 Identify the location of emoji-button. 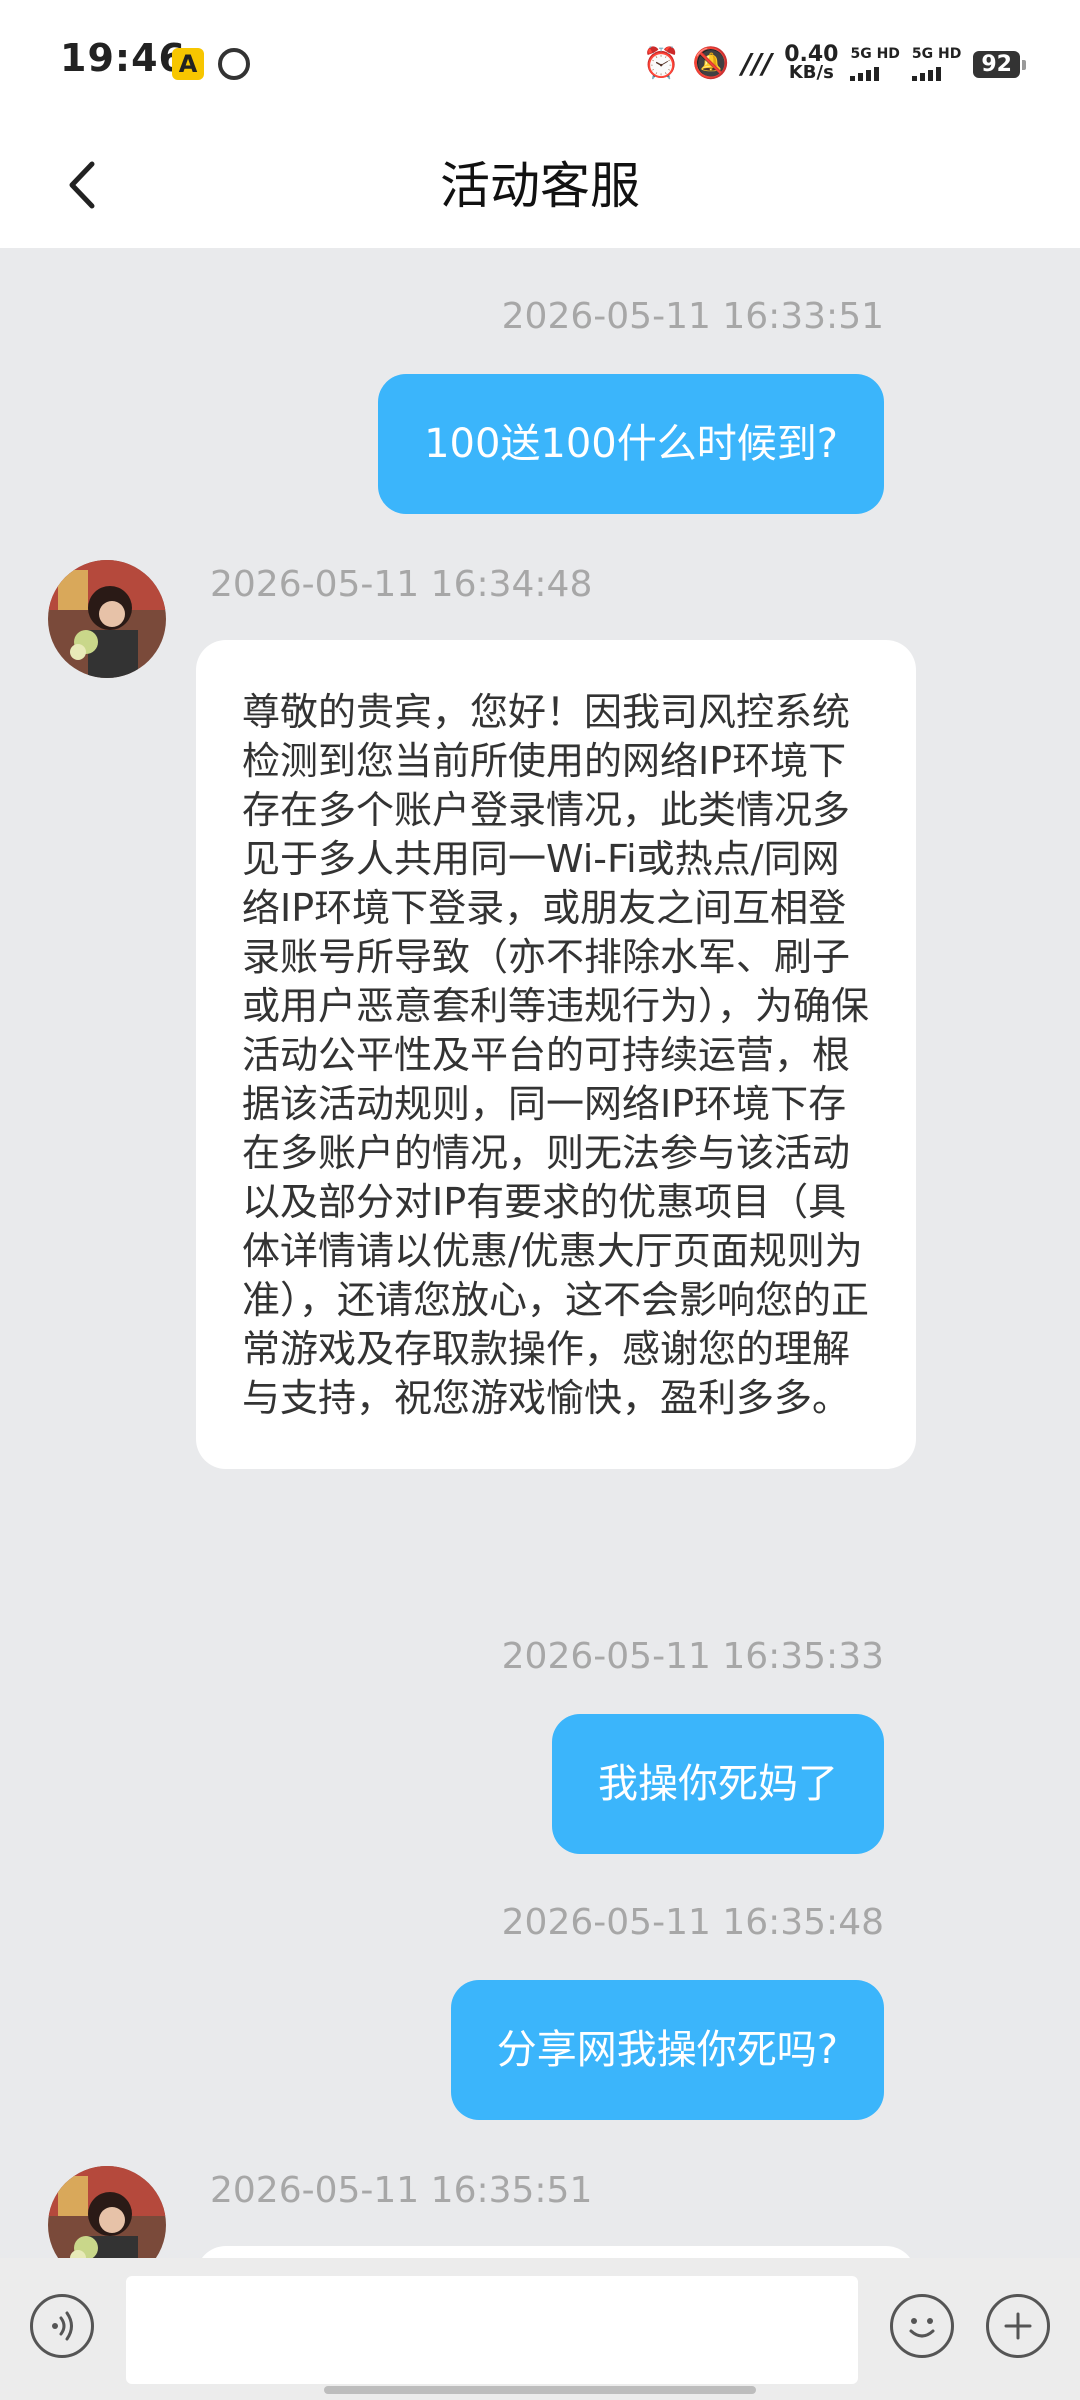
(922, 2326).